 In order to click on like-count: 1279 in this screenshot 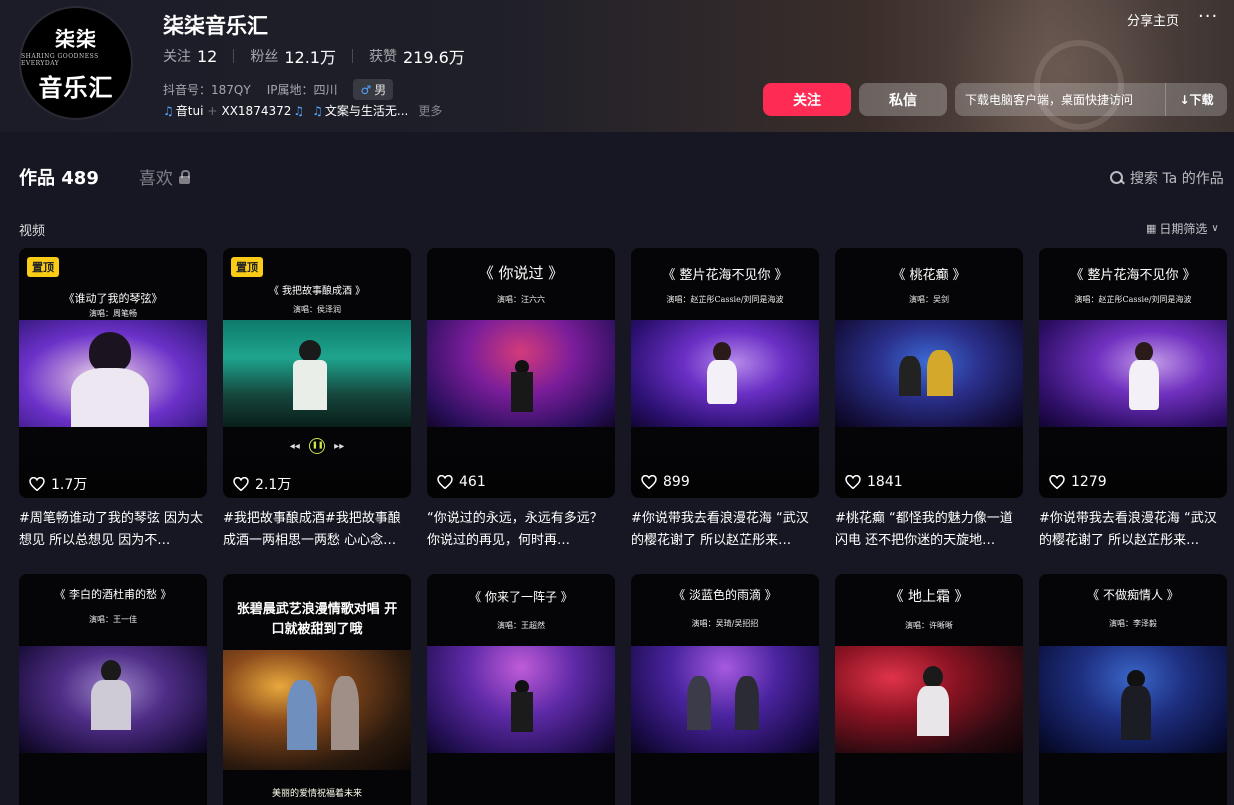, I will do `click(1078, 482)`.